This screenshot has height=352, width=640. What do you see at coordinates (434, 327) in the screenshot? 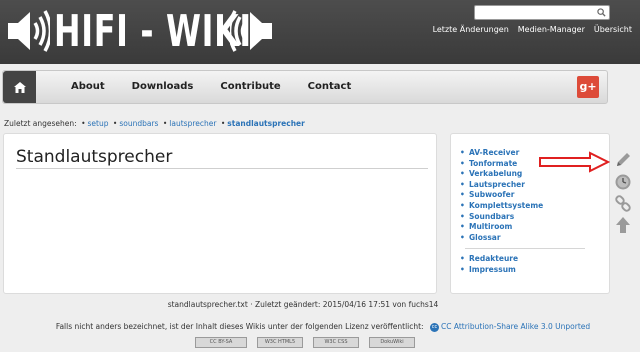
I see `cc-icon: cc` at bounding box center [434, 327].